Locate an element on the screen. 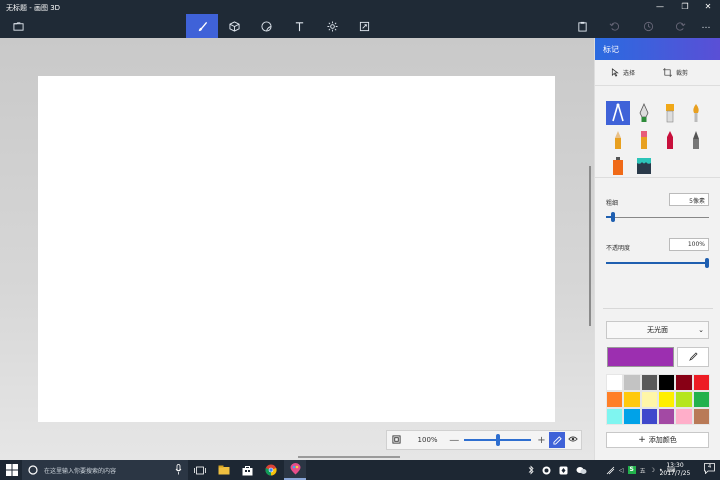 This screenshot has width=720, height=480. crop-label: 裁剪 is located at coordinates (682, 73).